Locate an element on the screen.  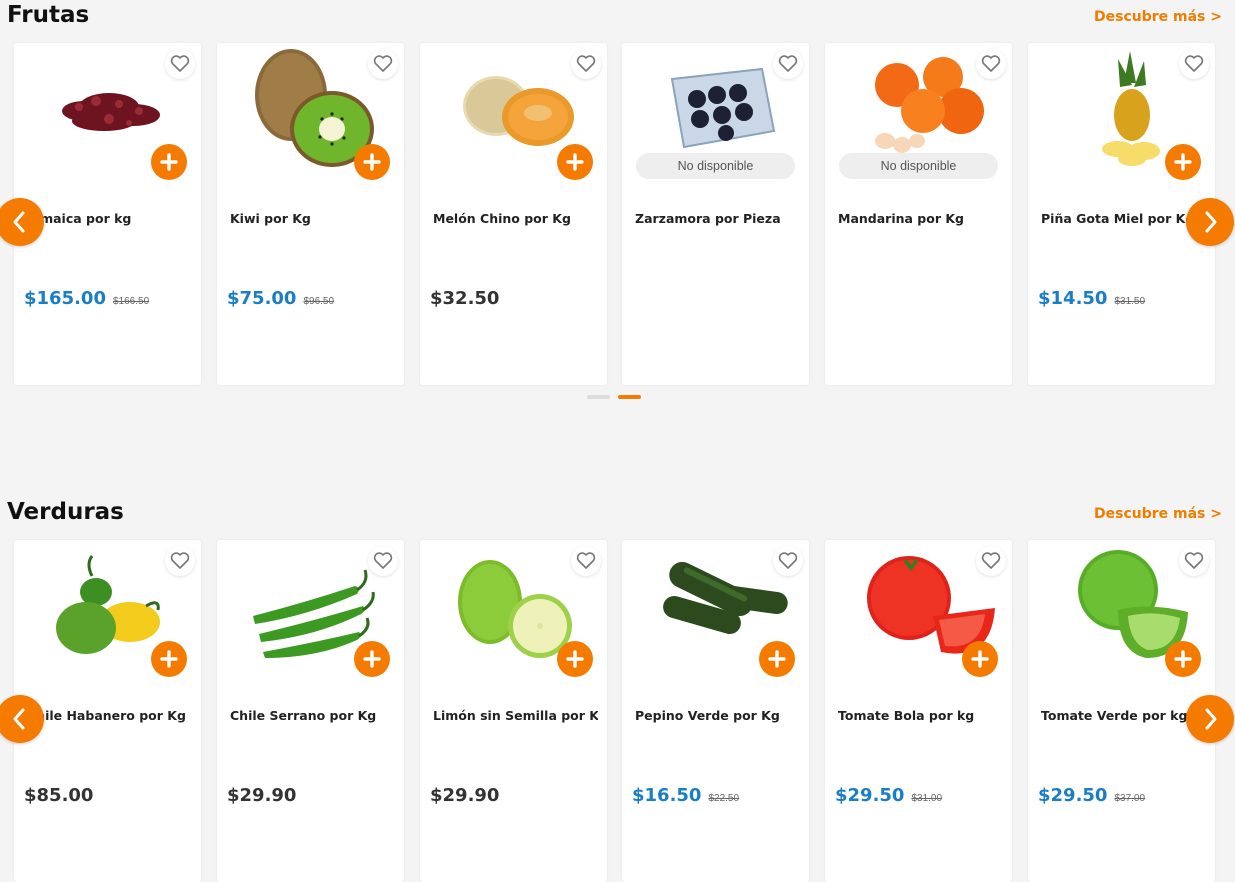
price-row: $75.00 $96.50 is located at coordinates (280, 298).